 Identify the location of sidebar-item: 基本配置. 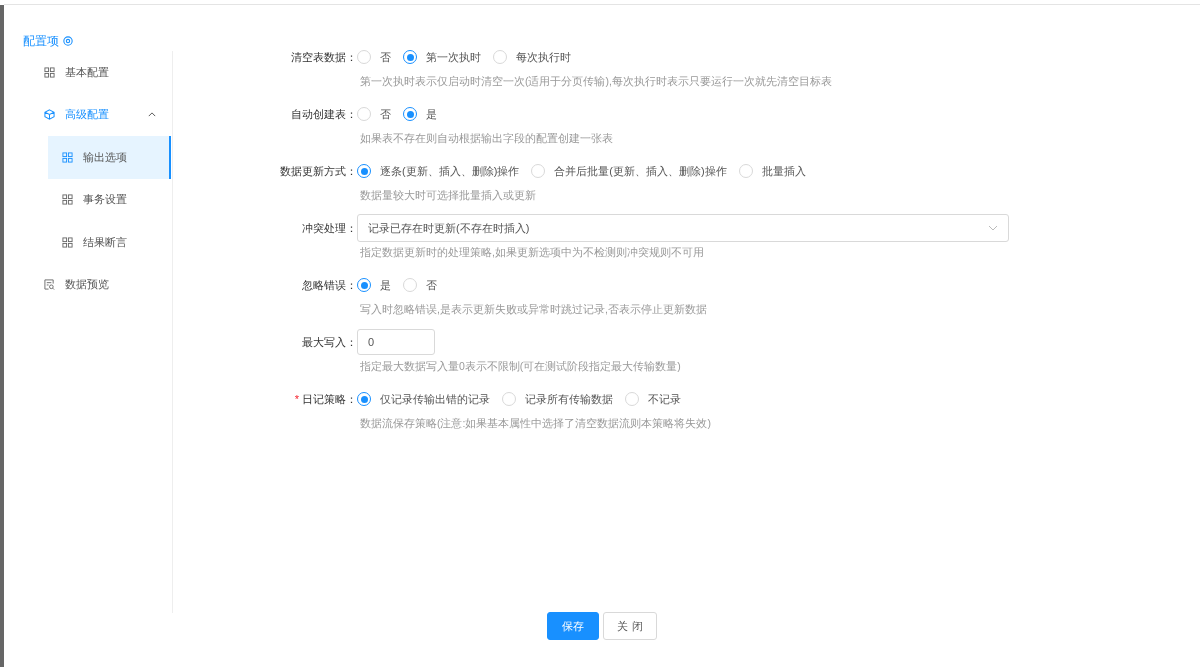
(108, 72).